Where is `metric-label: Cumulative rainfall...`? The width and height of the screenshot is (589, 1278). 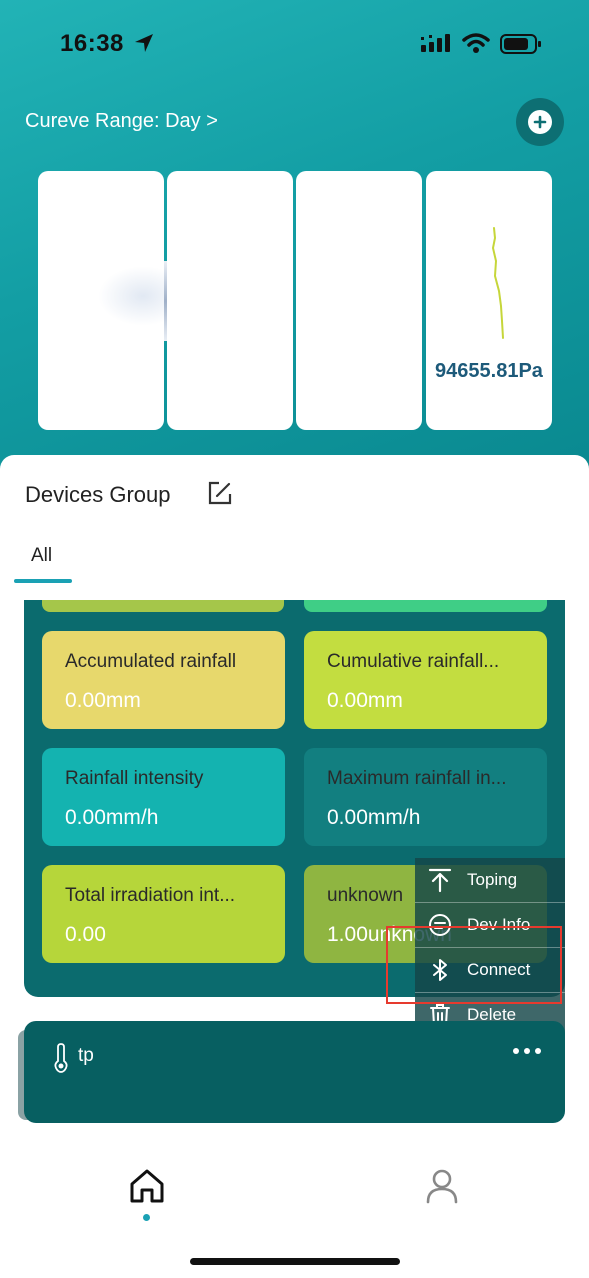
metric-label: Cumulative rainfall... is located at coordinates (413, 661).